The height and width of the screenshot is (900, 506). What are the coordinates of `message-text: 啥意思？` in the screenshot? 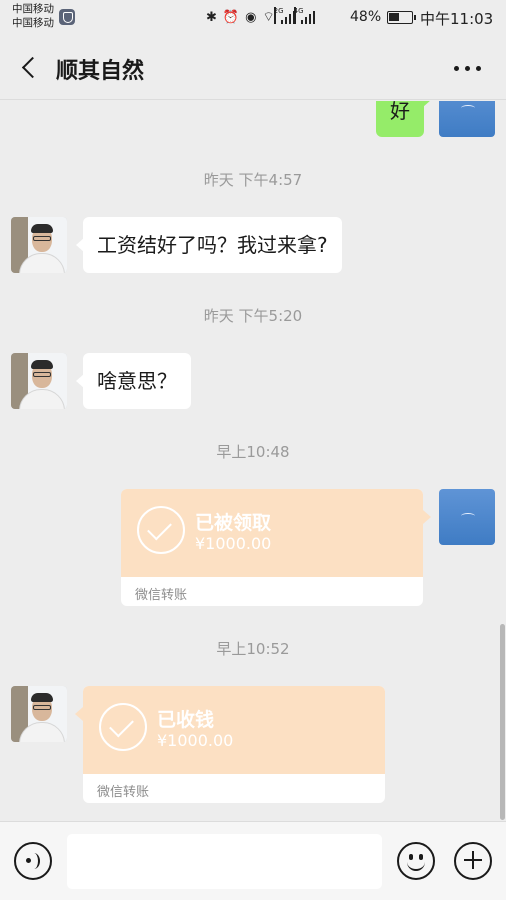 It's located at (137, 381).